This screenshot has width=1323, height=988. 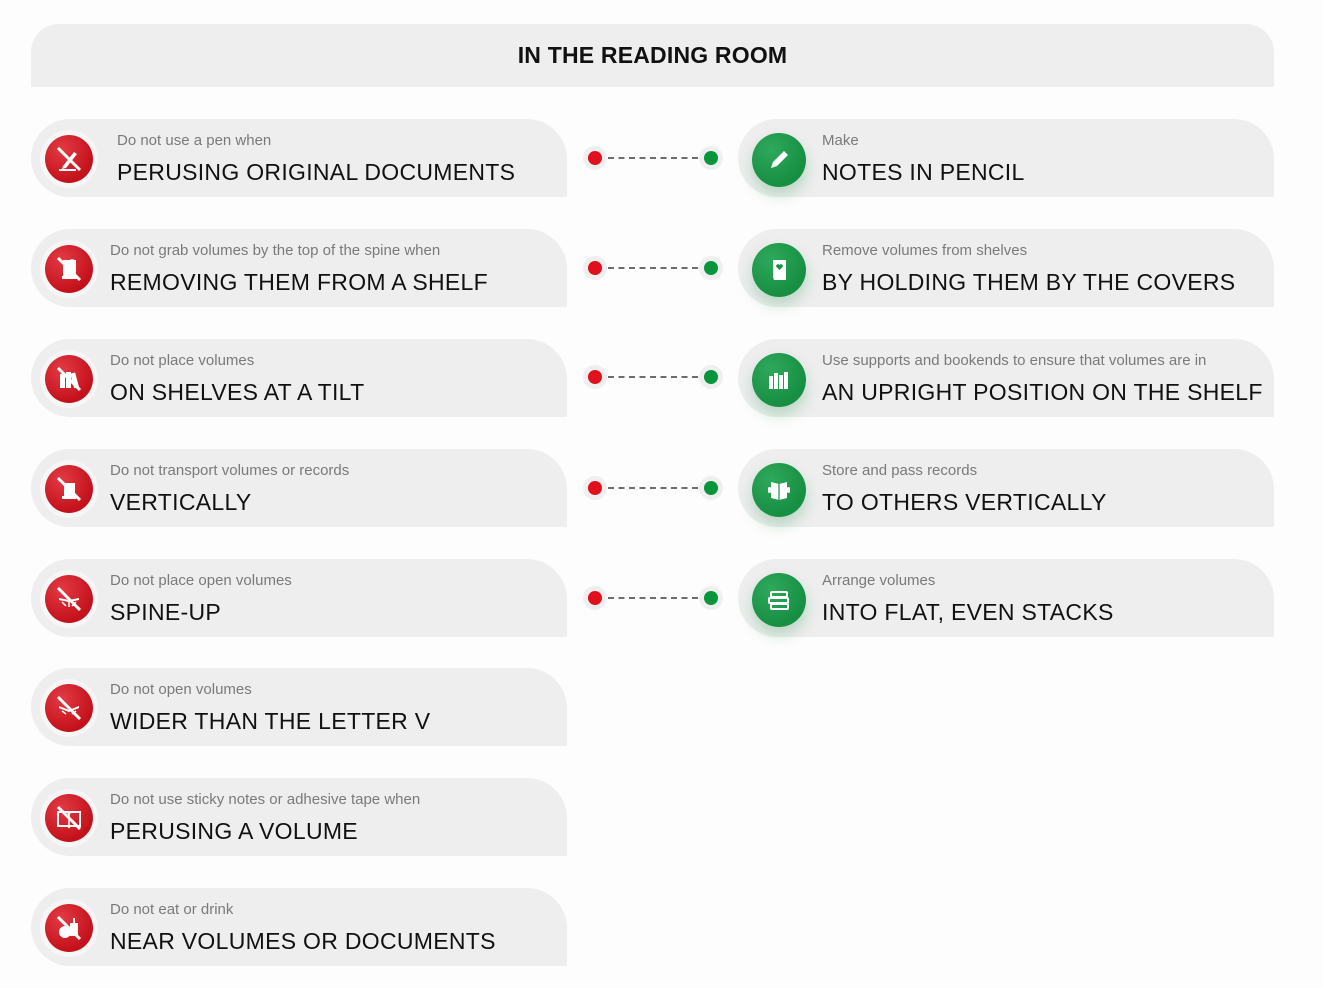 What do you see at coordinates (181, 502) in the screenshot?
I see `dont-main: VERTICALLY` at bounding box center [181, 502].